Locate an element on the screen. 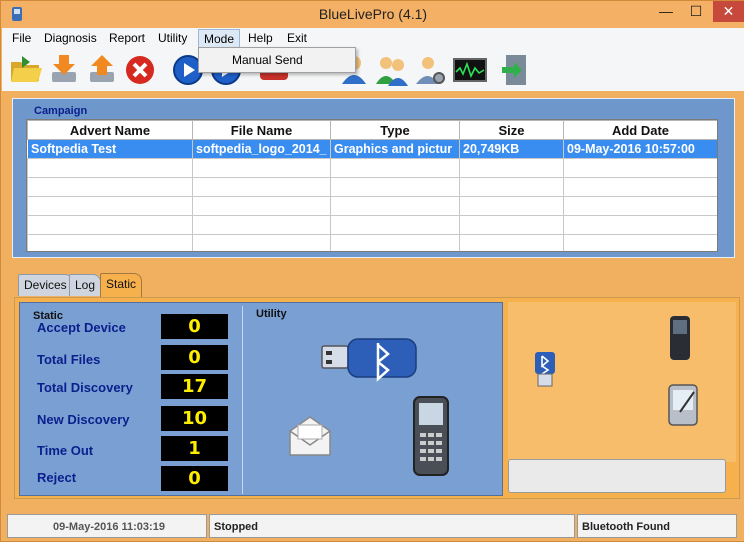  stat-value-total-files: 0 is located at coordinates (194, 357).